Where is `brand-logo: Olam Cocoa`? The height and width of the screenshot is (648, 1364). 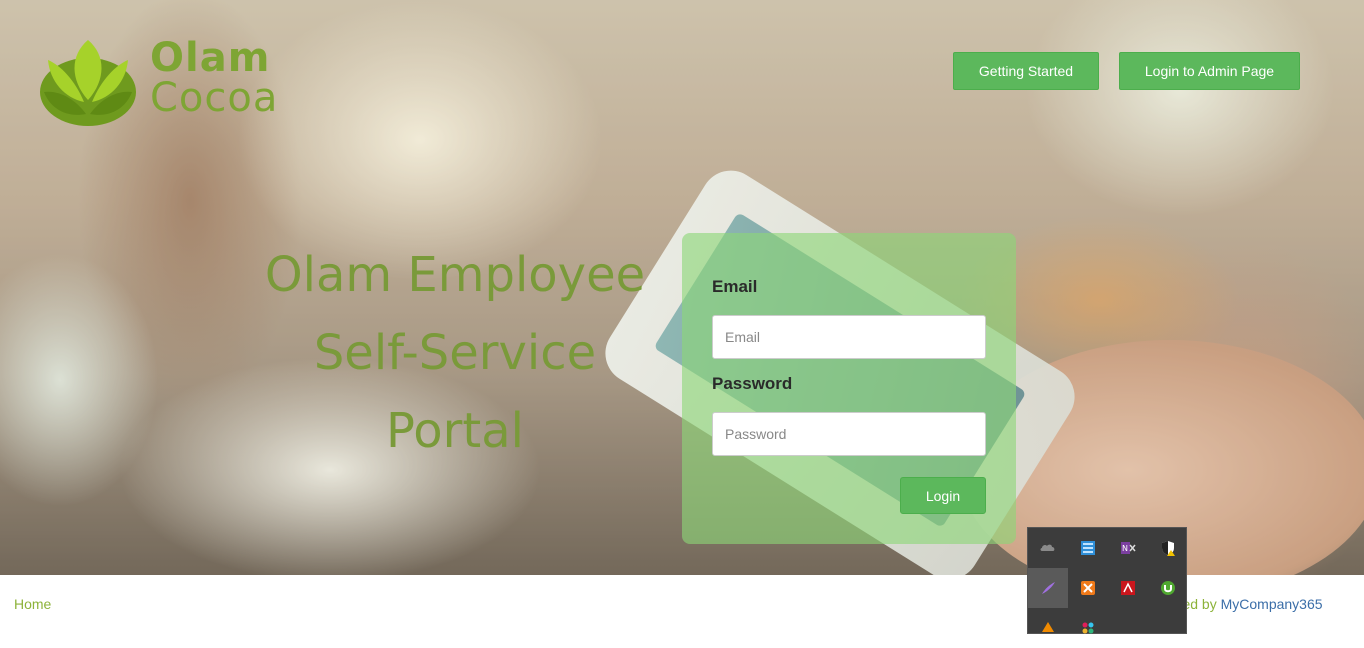 brand-logo: Olam Cocoa is located at coordinates (170, 80).